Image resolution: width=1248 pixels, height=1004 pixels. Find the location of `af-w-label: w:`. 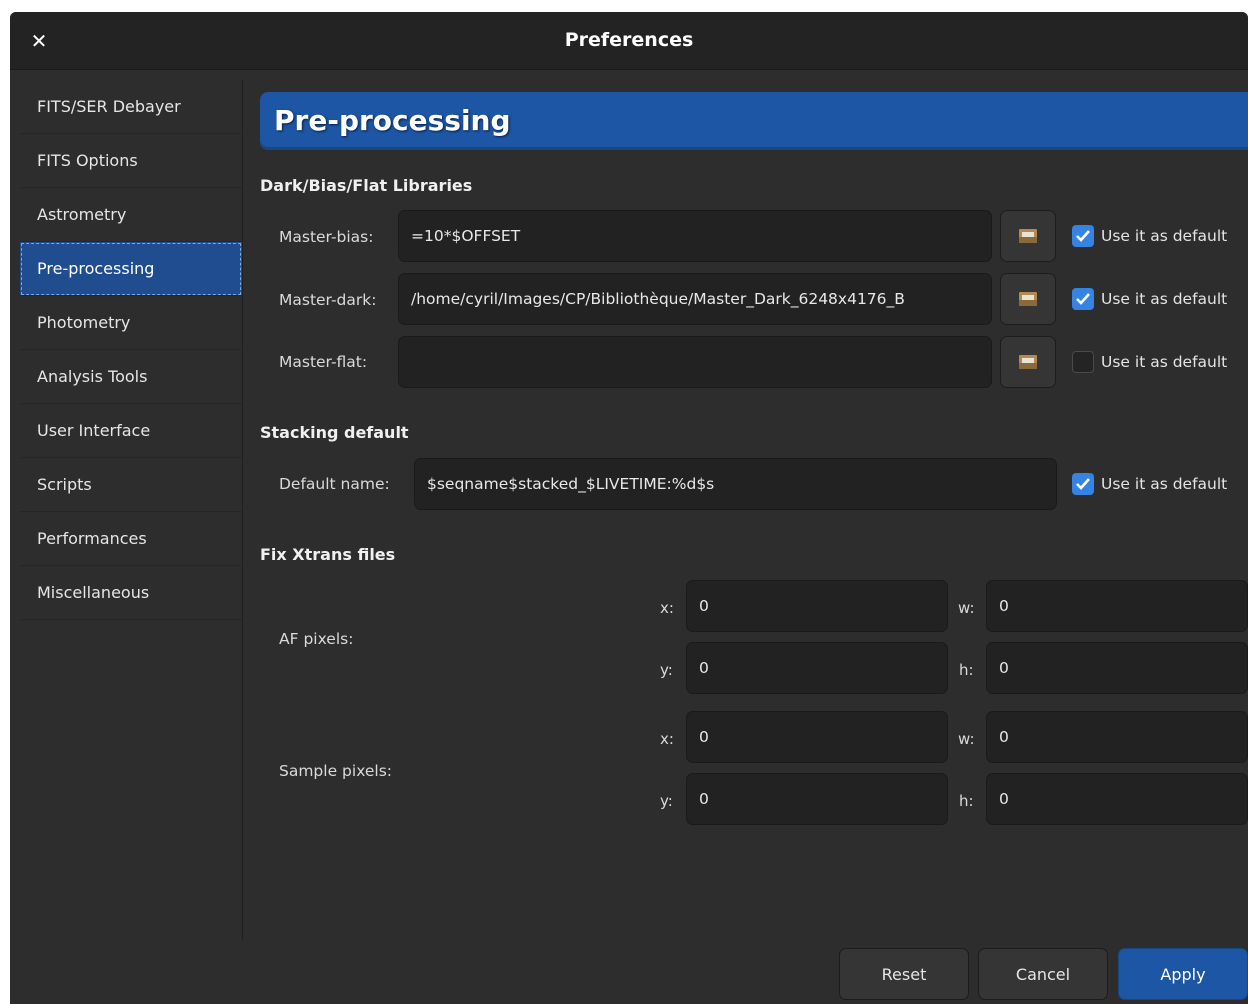

af-w-label: w: is located at coordinates (966, 608).